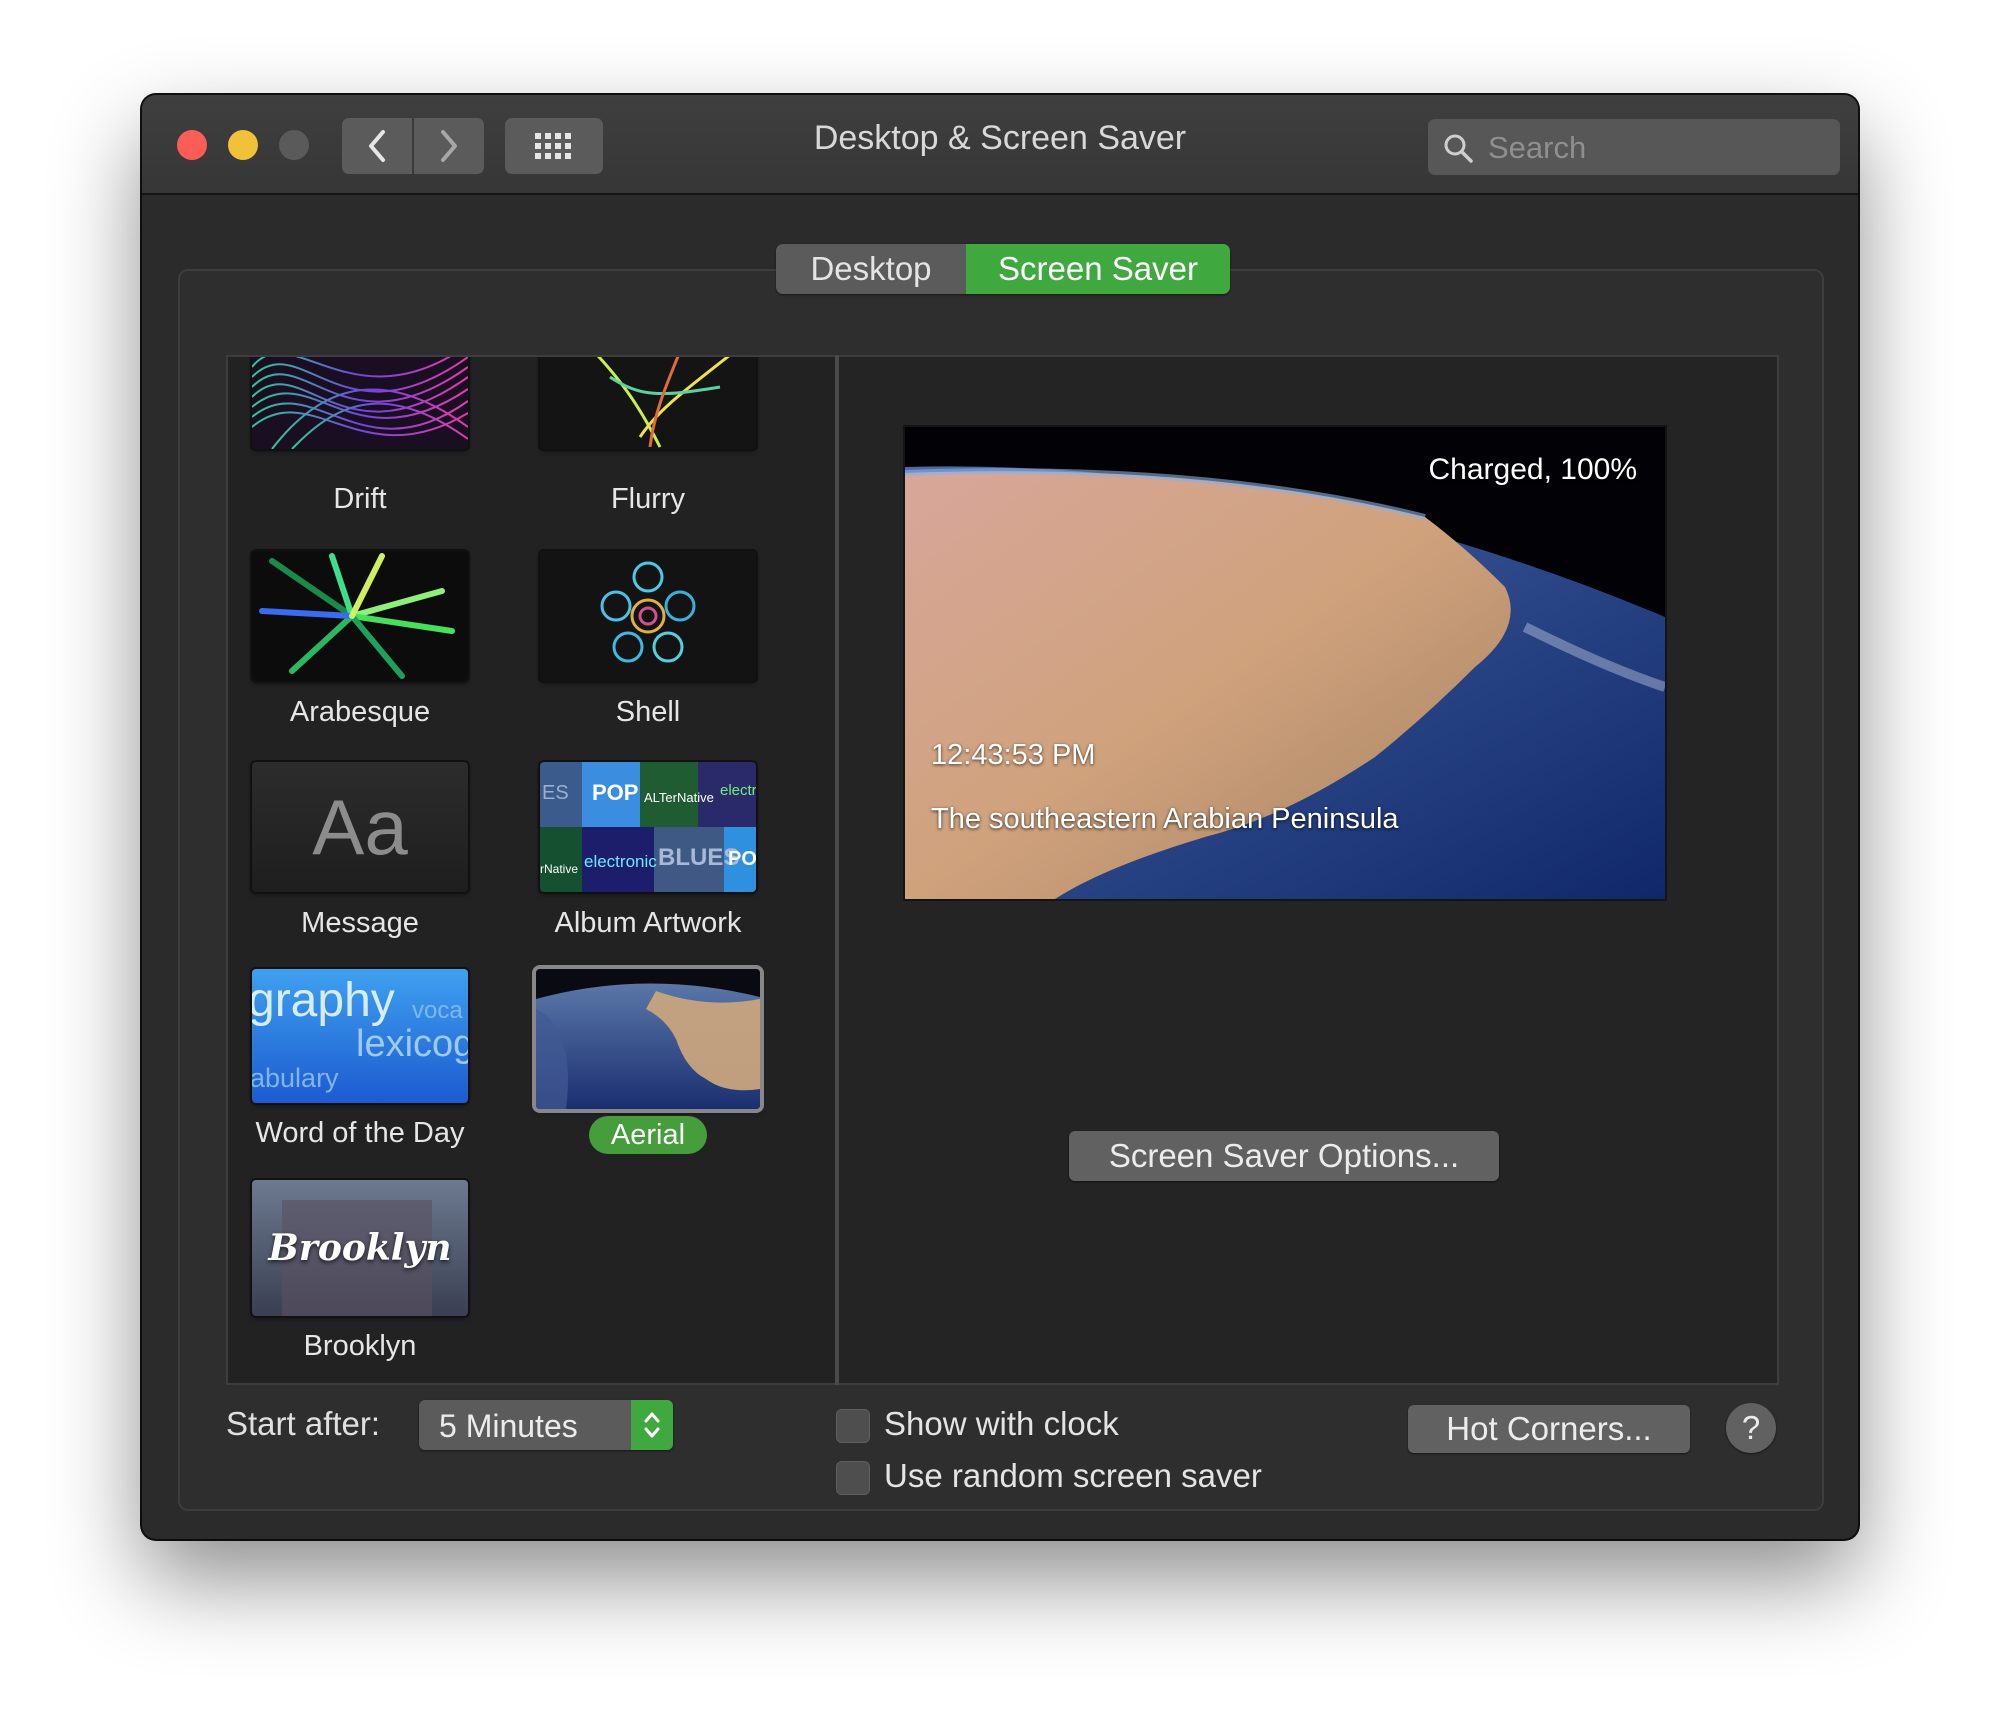  Describe the element at coordinates (738, 790) in the screenshot. I see `album-word: electr` at that location.